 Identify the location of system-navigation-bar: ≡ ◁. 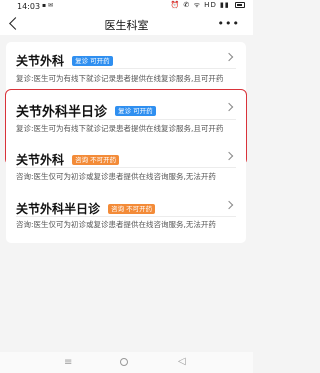
(126, 362).